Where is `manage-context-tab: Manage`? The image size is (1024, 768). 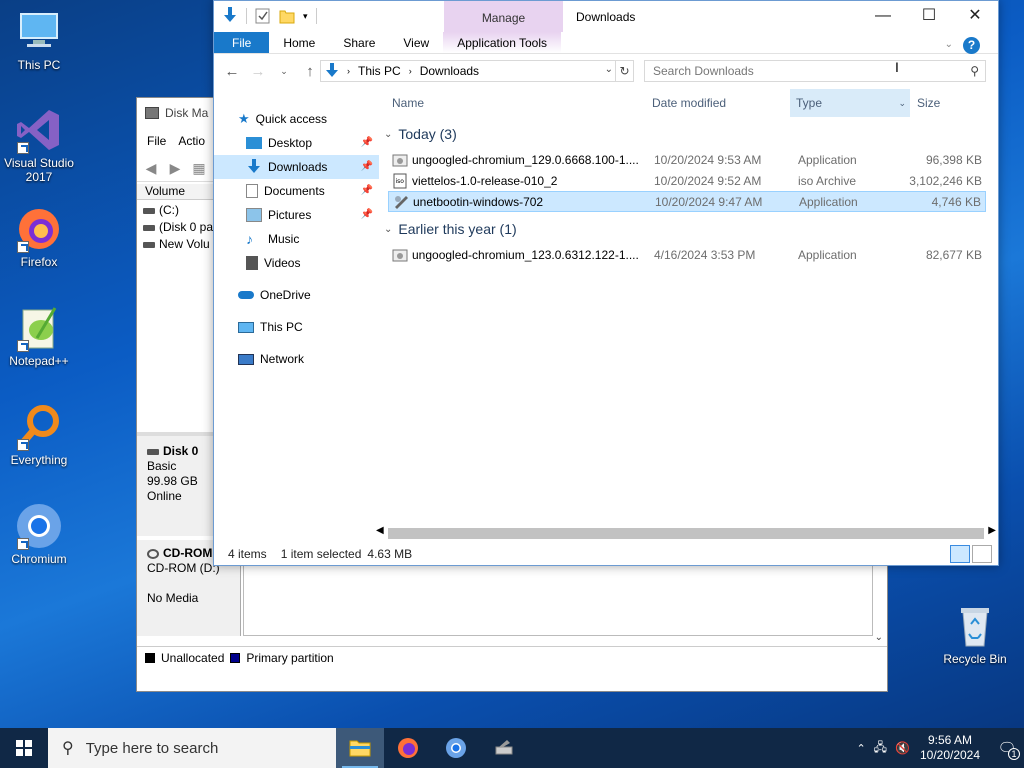 manage-context-tab: Manage is located at coordinates (503, 16).